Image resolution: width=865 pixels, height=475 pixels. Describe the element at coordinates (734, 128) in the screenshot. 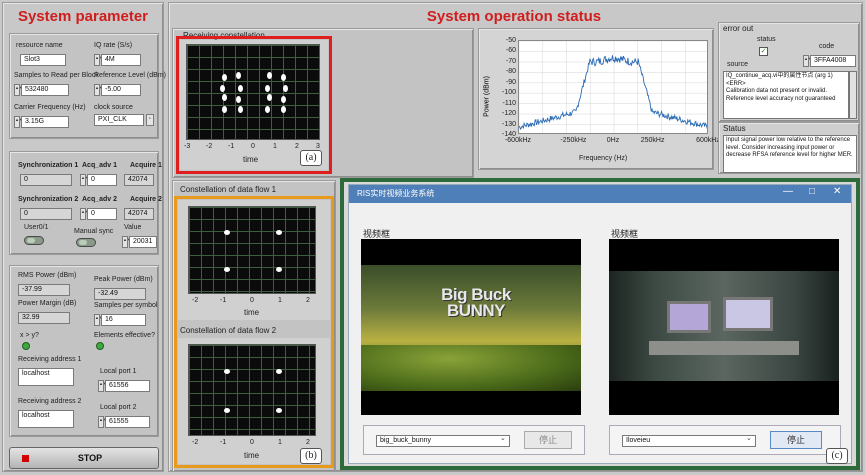

I see `status-title: Status` at that location.